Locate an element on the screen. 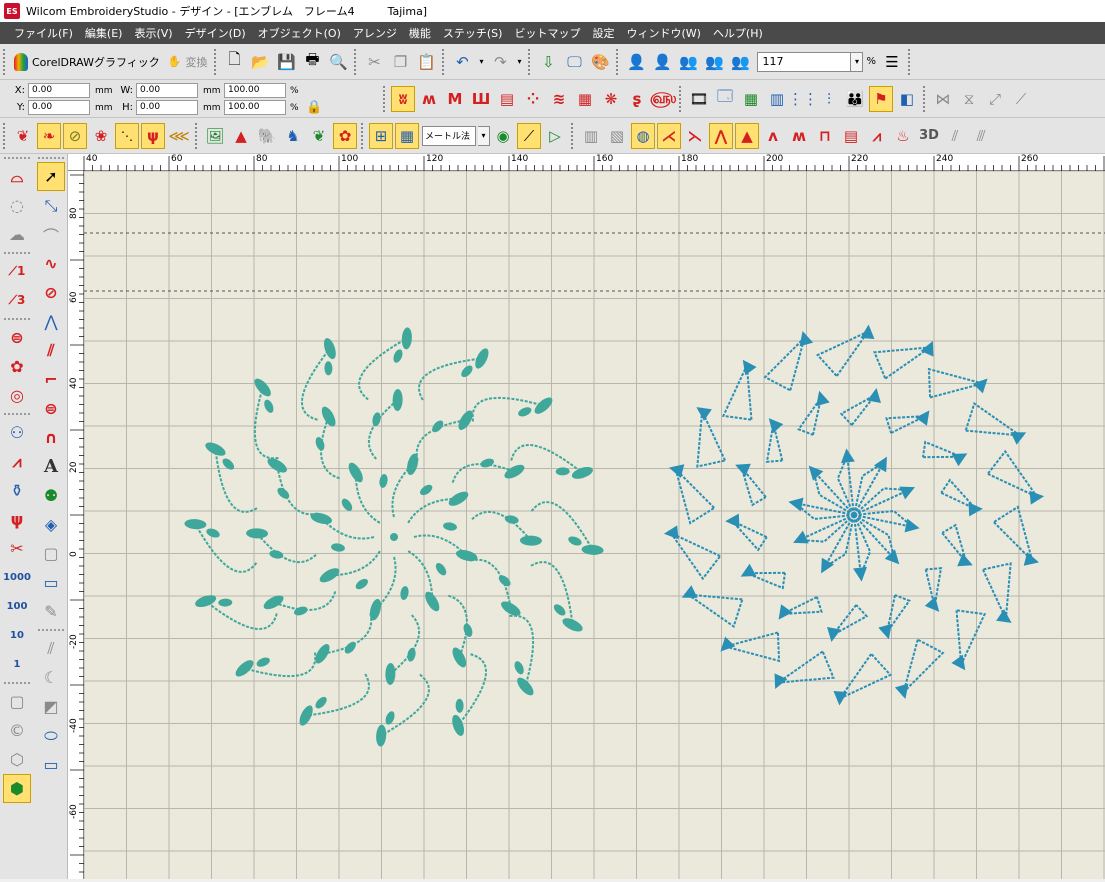 The image size is (1105, 882). cut-button: ✂ is located at coordinates (374, 62).